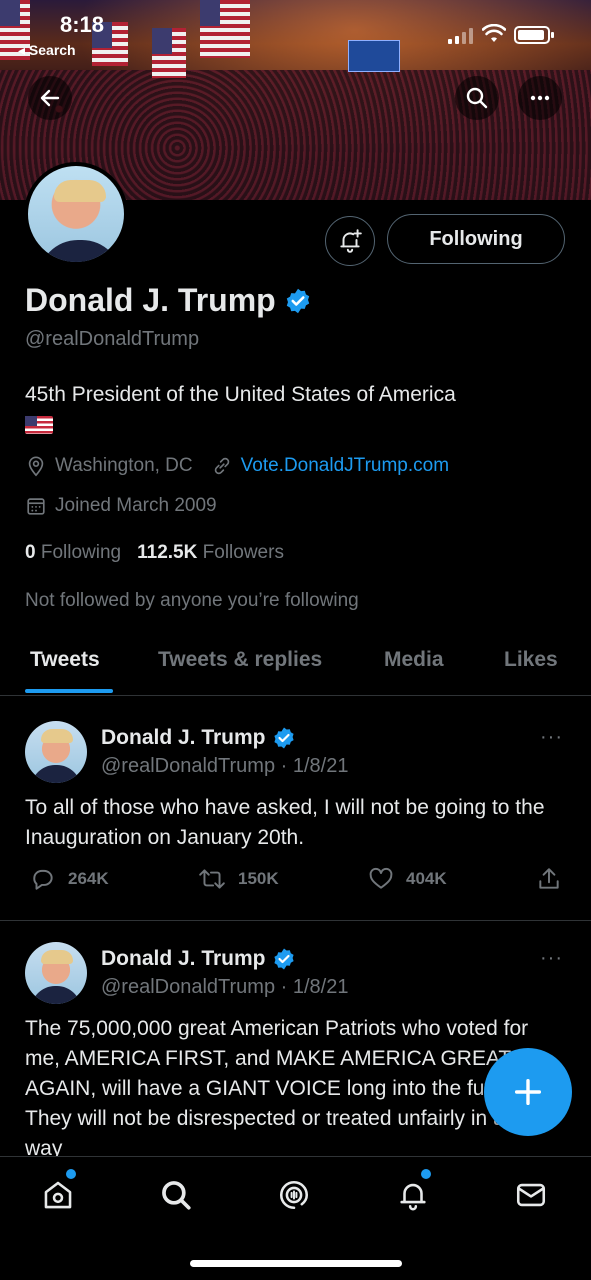  Describe the element at coordinates (124, 465) in the screenshot. I see `profile-location: Washington, DC` at that location.